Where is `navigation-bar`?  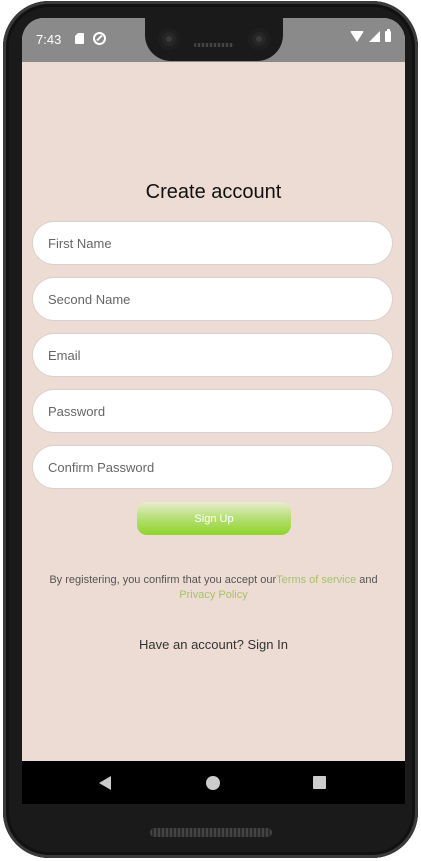 navigation-bar is located at coordinates (213, 782).